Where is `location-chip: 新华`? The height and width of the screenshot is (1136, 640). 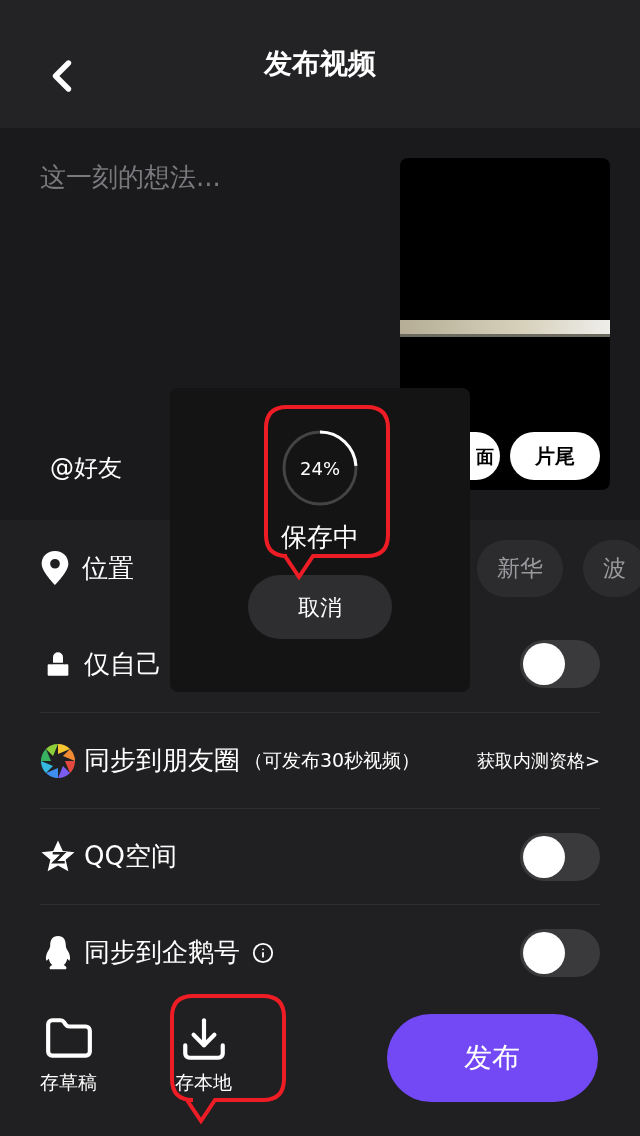 location-chip: 新华 is located at coordinates (520, 568).